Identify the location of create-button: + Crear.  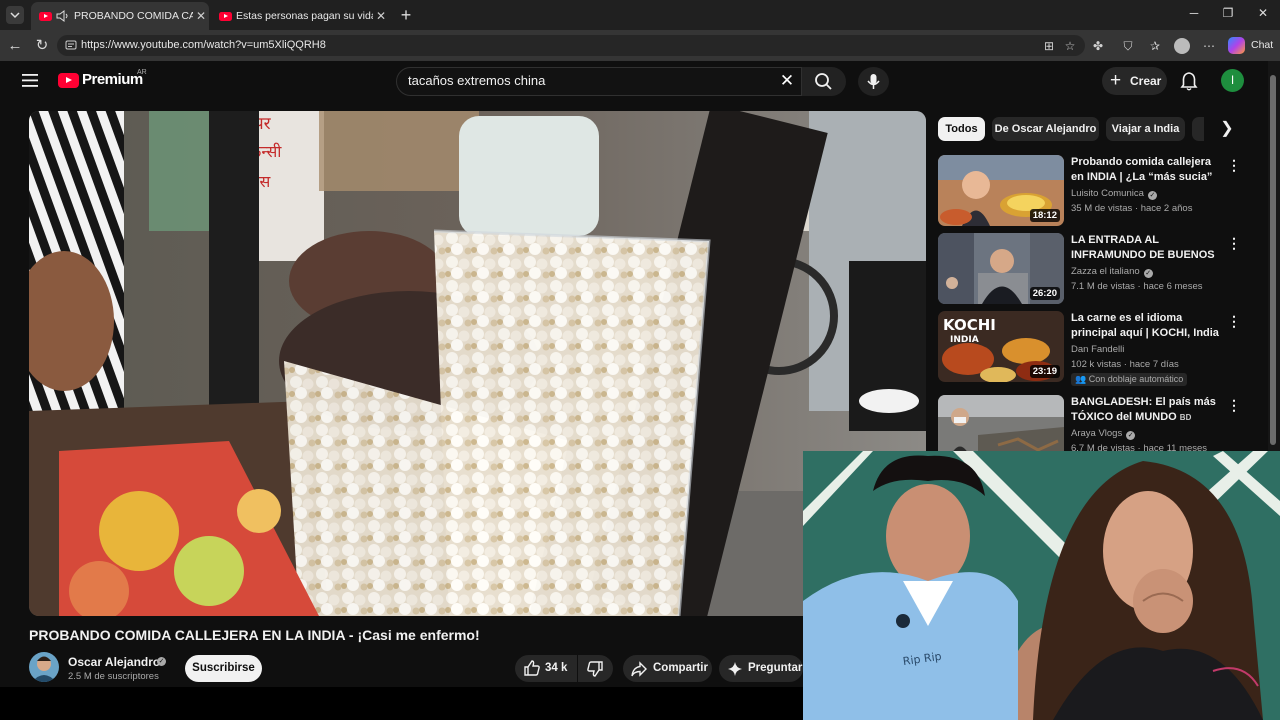
(1134, 81).